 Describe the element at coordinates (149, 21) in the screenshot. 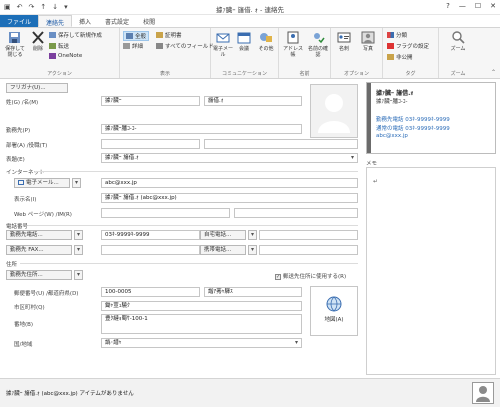

I see `tab-review: 校閲` at that location.